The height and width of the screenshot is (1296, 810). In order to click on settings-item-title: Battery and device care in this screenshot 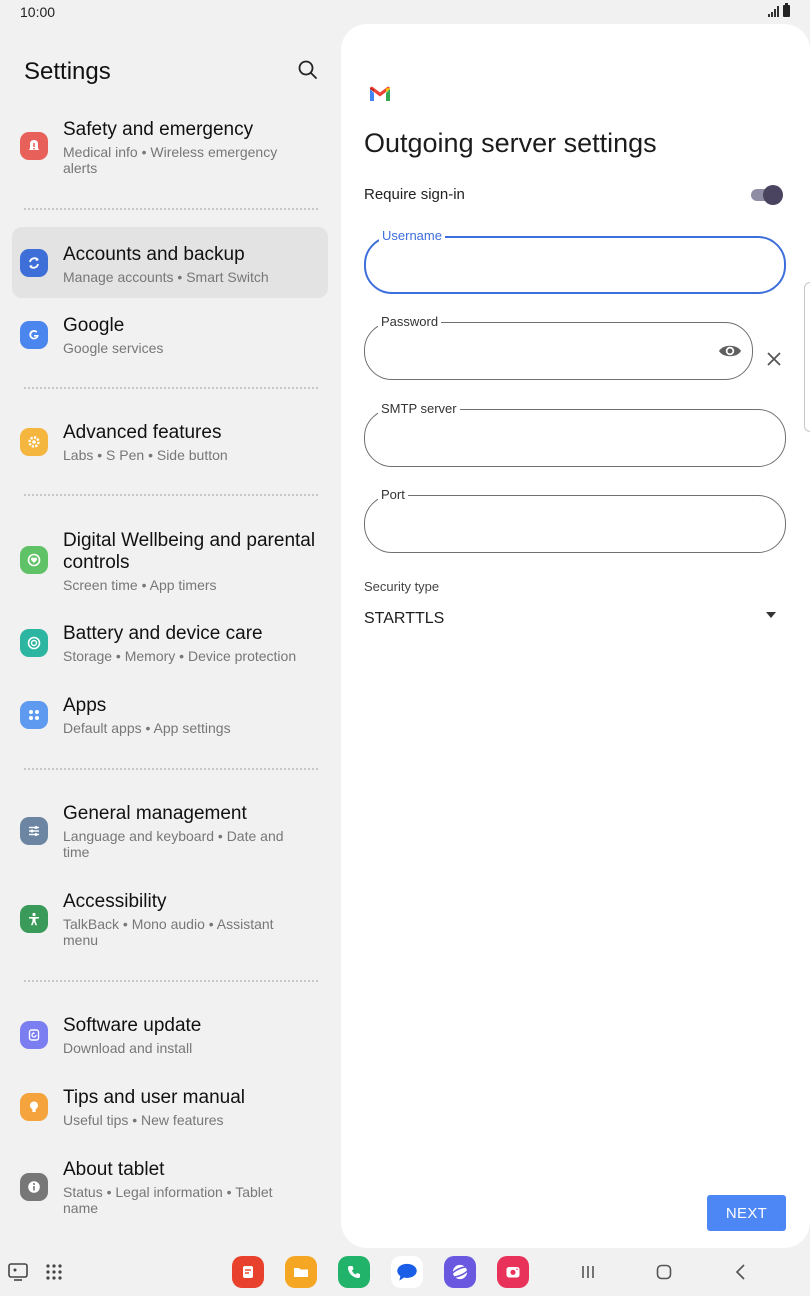, I will do `click(163, 633)`.